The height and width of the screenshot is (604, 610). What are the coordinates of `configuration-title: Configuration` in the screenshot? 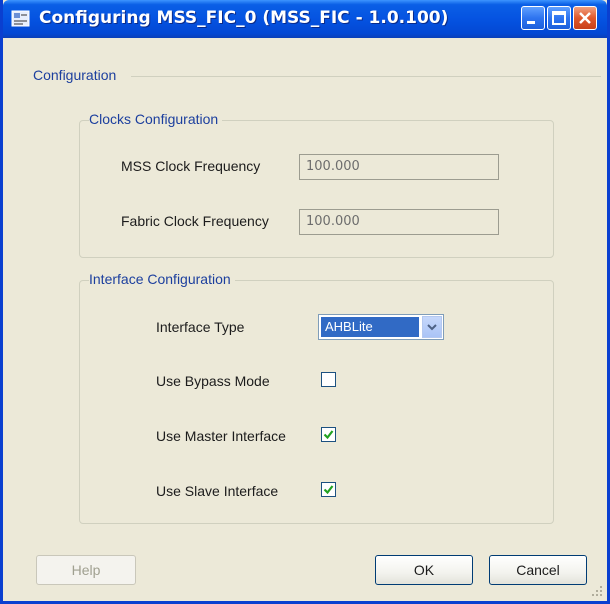 It's located at (77, 75).